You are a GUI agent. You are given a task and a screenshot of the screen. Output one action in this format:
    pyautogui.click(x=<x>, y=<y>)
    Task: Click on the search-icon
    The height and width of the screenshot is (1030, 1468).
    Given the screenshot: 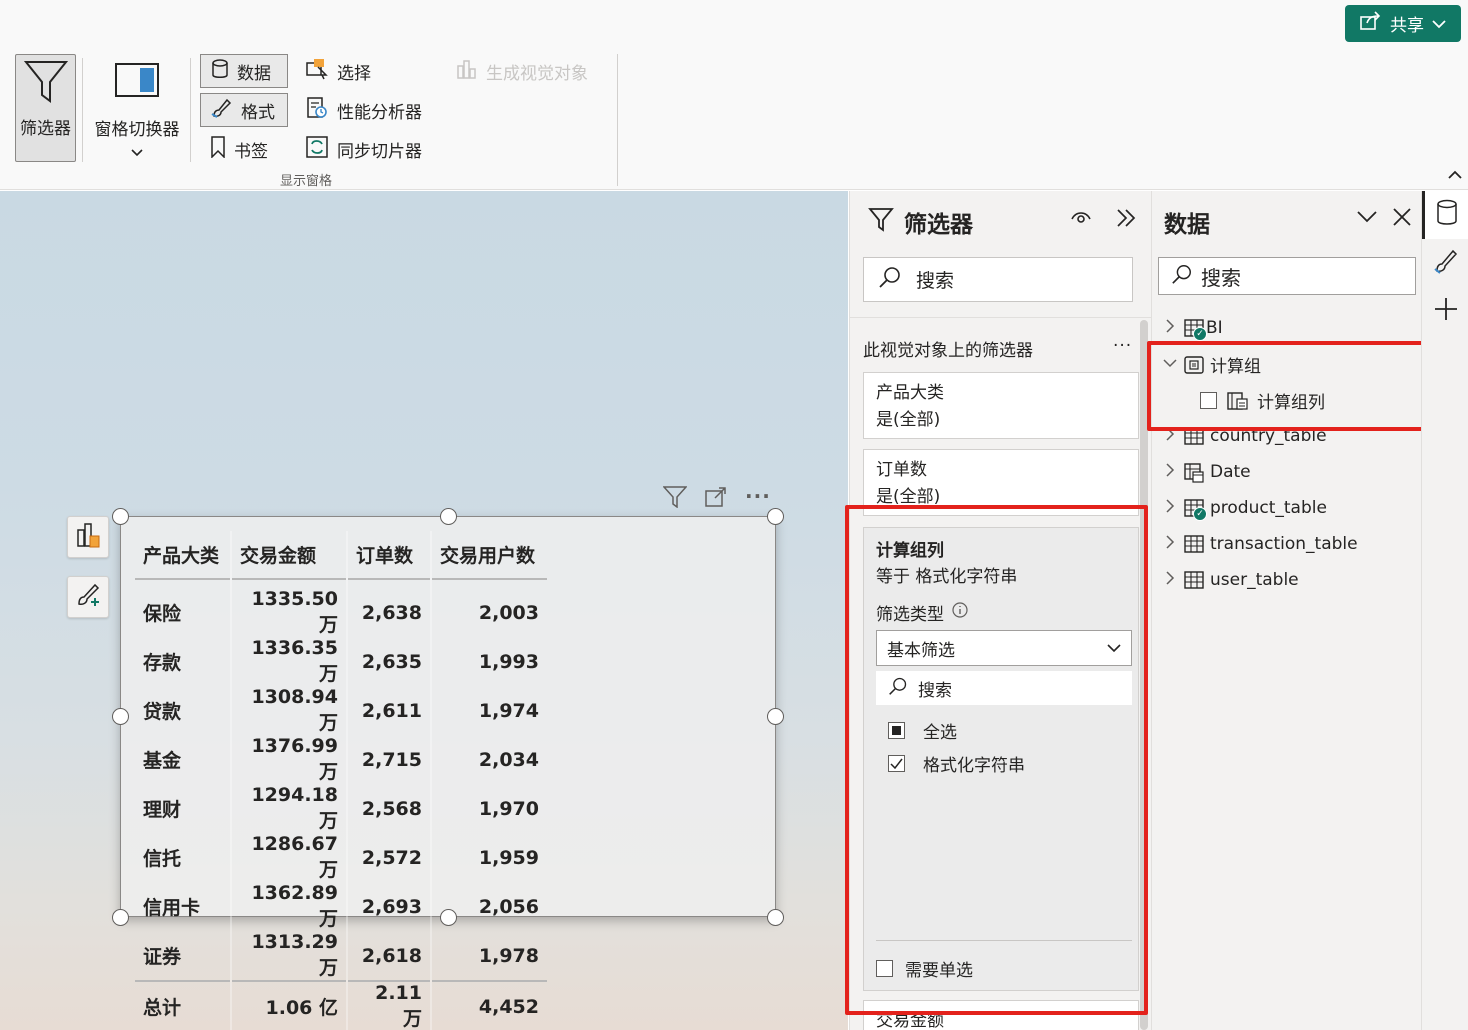 What is the action you would take?
    pyautogui.click(x=898, y=688)
    